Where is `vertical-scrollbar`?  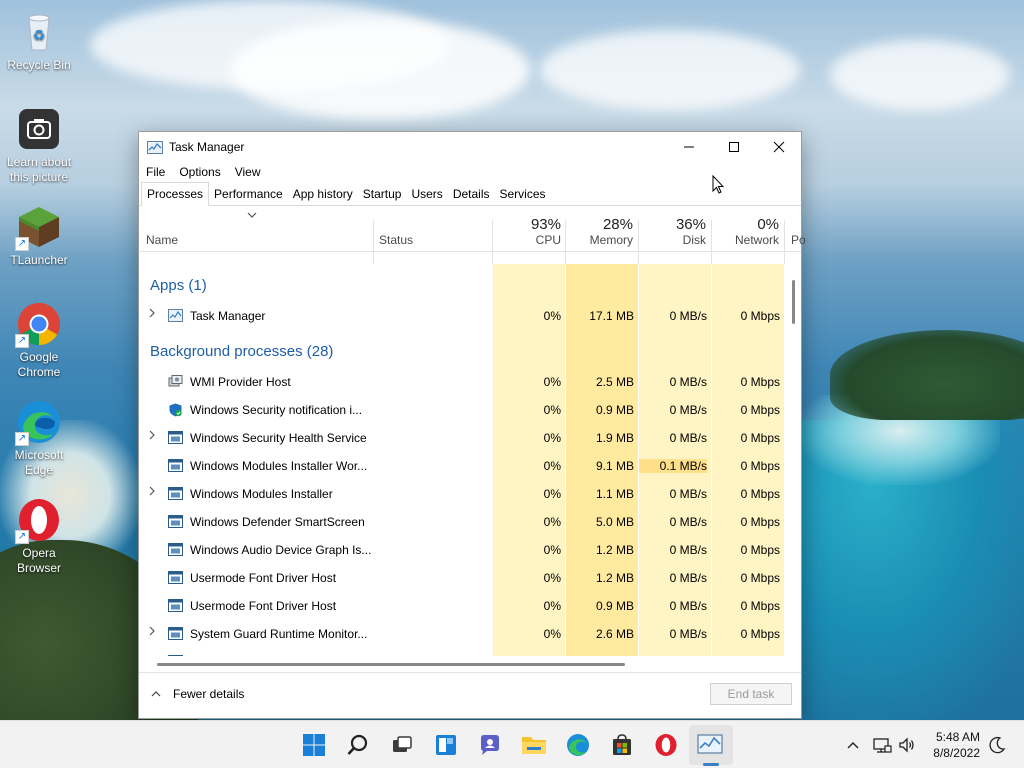 vertical-scrollbar is located at coordinates (794, 460).